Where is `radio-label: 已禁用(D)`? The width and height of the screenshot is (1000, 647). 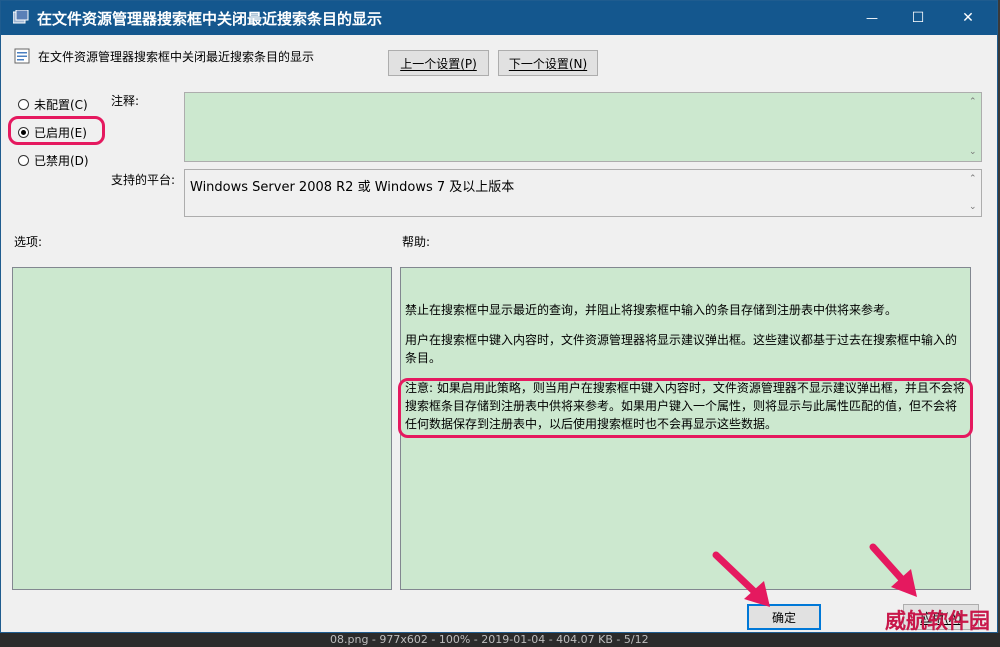 radio-label: 已禁用(D) is located at coordinates (61, 161).